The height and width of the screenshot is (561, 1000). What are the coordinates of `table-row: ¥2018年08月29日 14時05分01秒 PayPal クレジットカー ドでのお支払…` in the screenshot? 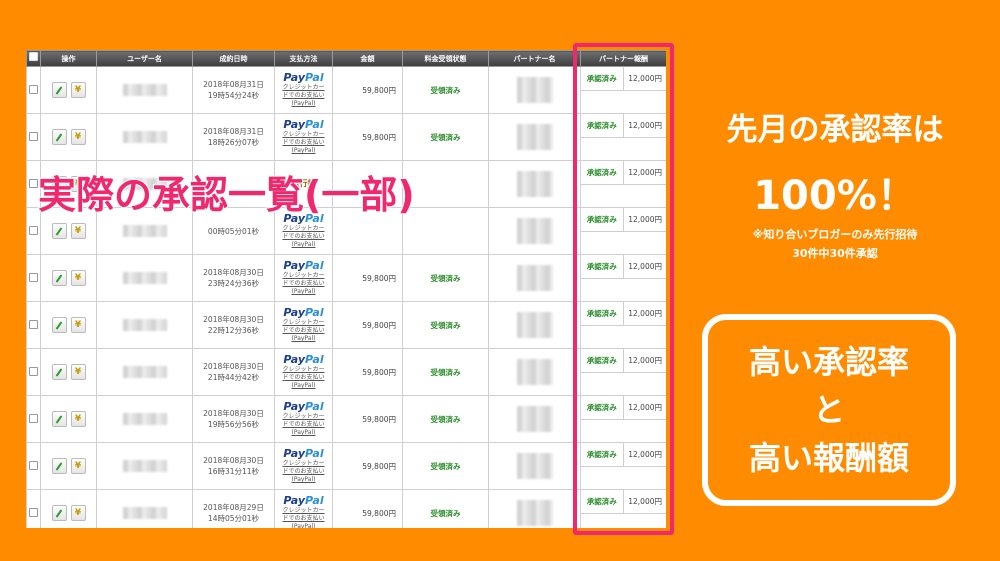 It's located at (346, 508).